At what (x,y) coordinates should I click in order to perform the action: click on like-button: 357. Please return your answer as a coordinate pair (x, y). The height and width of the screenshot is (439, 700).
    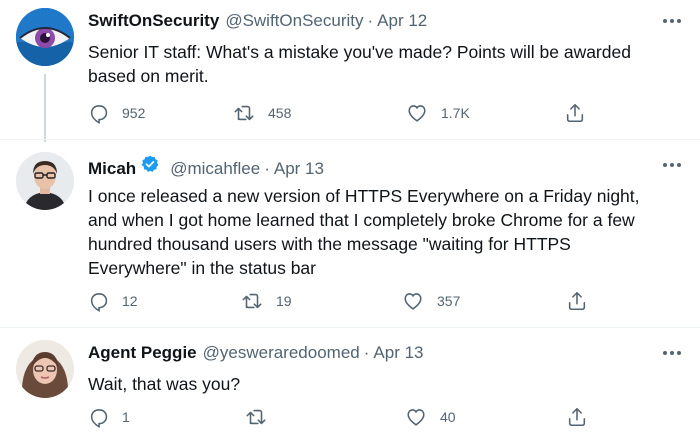
    Looking at the image, I should click on (430, 301).